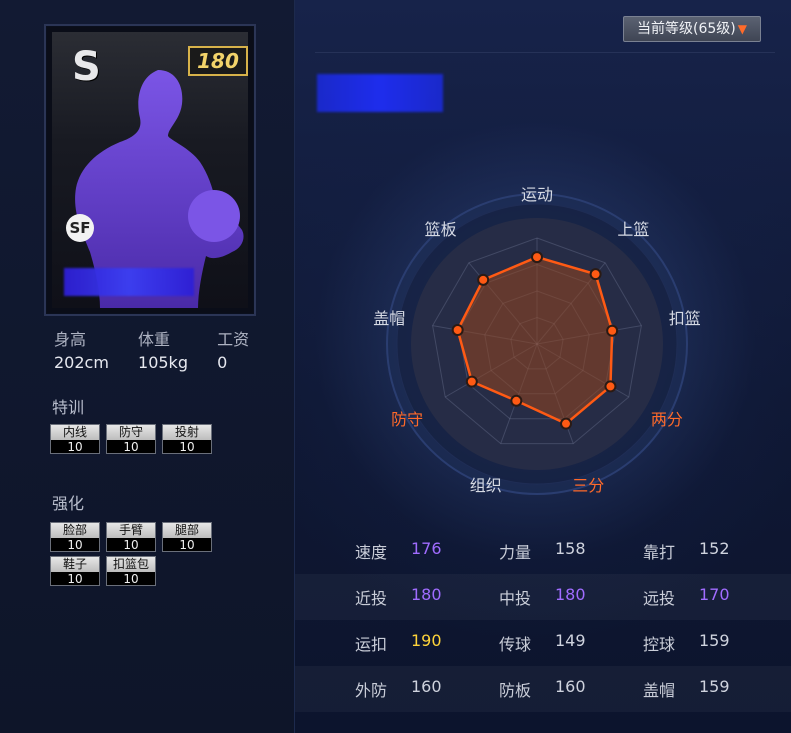  I want to click on enhance-badge-shoes: 鞋子 10, so click(75, 571).